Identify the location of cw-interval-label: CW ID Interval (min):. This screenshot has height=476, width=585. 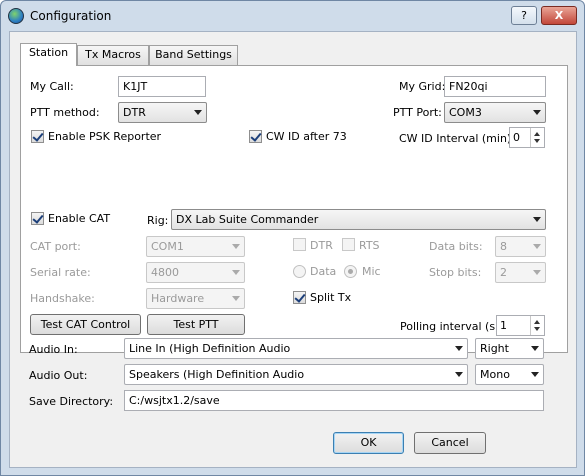
(457, 138).